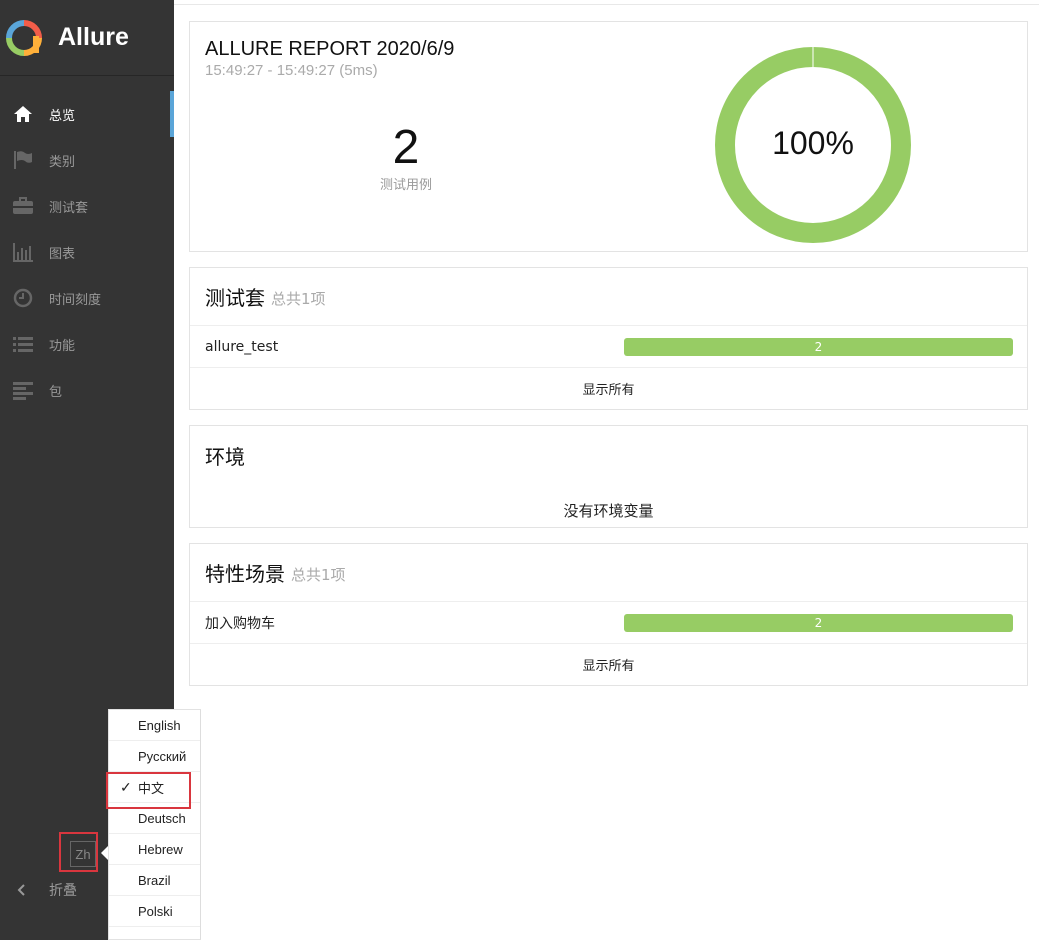  I want to click on test-case-count-label: 测试用例, so click(405, 185).